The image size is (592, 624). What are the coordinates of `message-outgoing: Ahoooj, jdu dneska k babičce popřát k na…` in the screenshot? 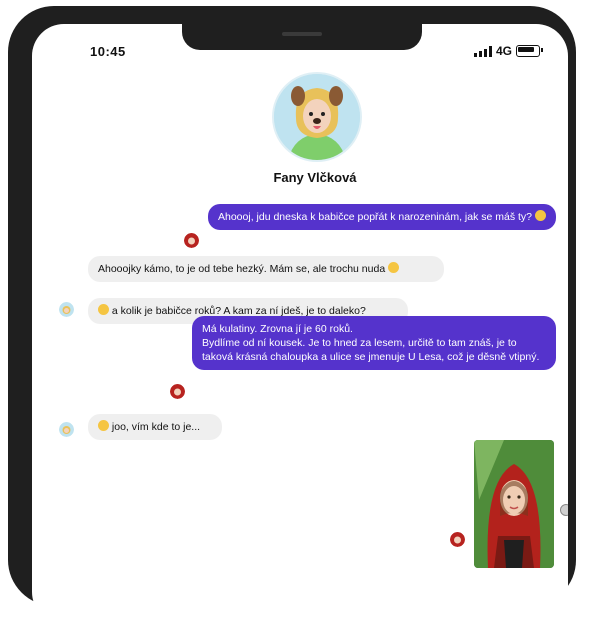 It's located at (382, 217).